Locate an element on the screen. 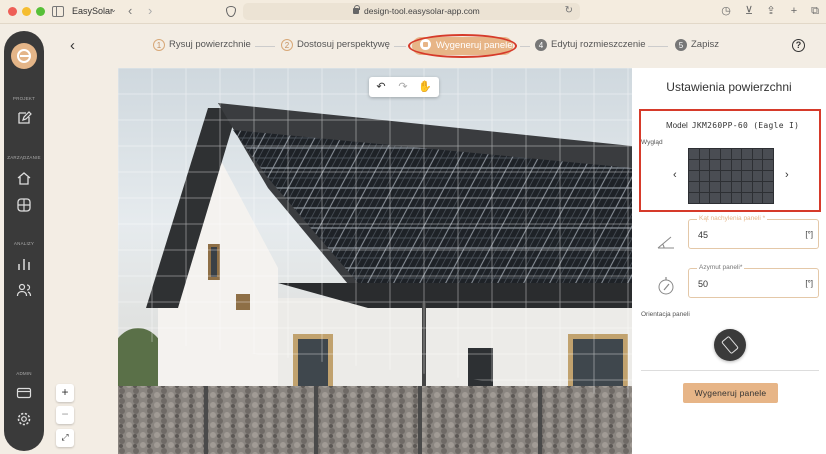 Image resolution: width=826 pixels, height=454 pixels. previous-model-button: ‹ is located at coordinates (675, 175).